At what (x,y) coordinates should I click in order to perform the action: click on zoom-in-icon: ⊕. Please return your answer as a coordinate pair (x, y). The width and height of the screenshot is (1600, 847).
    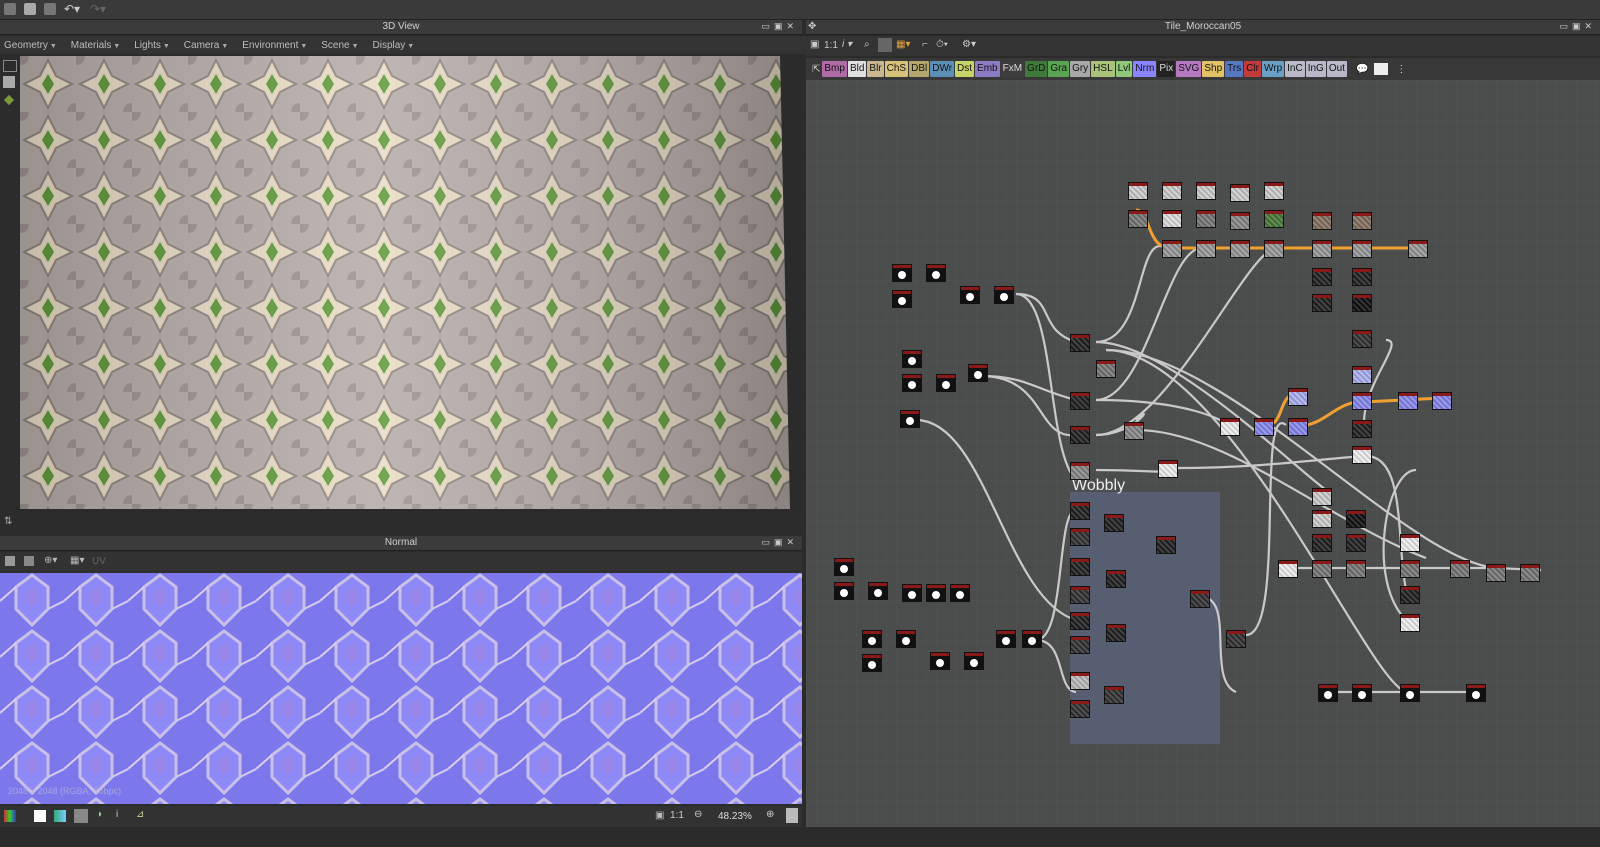
    Looking at the image, I should click on (770, 814).